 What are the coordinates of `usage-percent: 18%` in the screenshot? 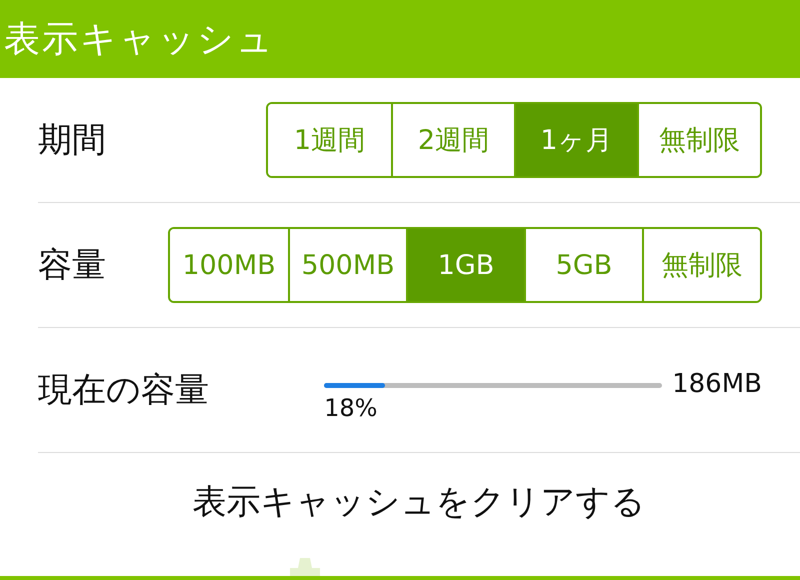 It's located at (351, 408).